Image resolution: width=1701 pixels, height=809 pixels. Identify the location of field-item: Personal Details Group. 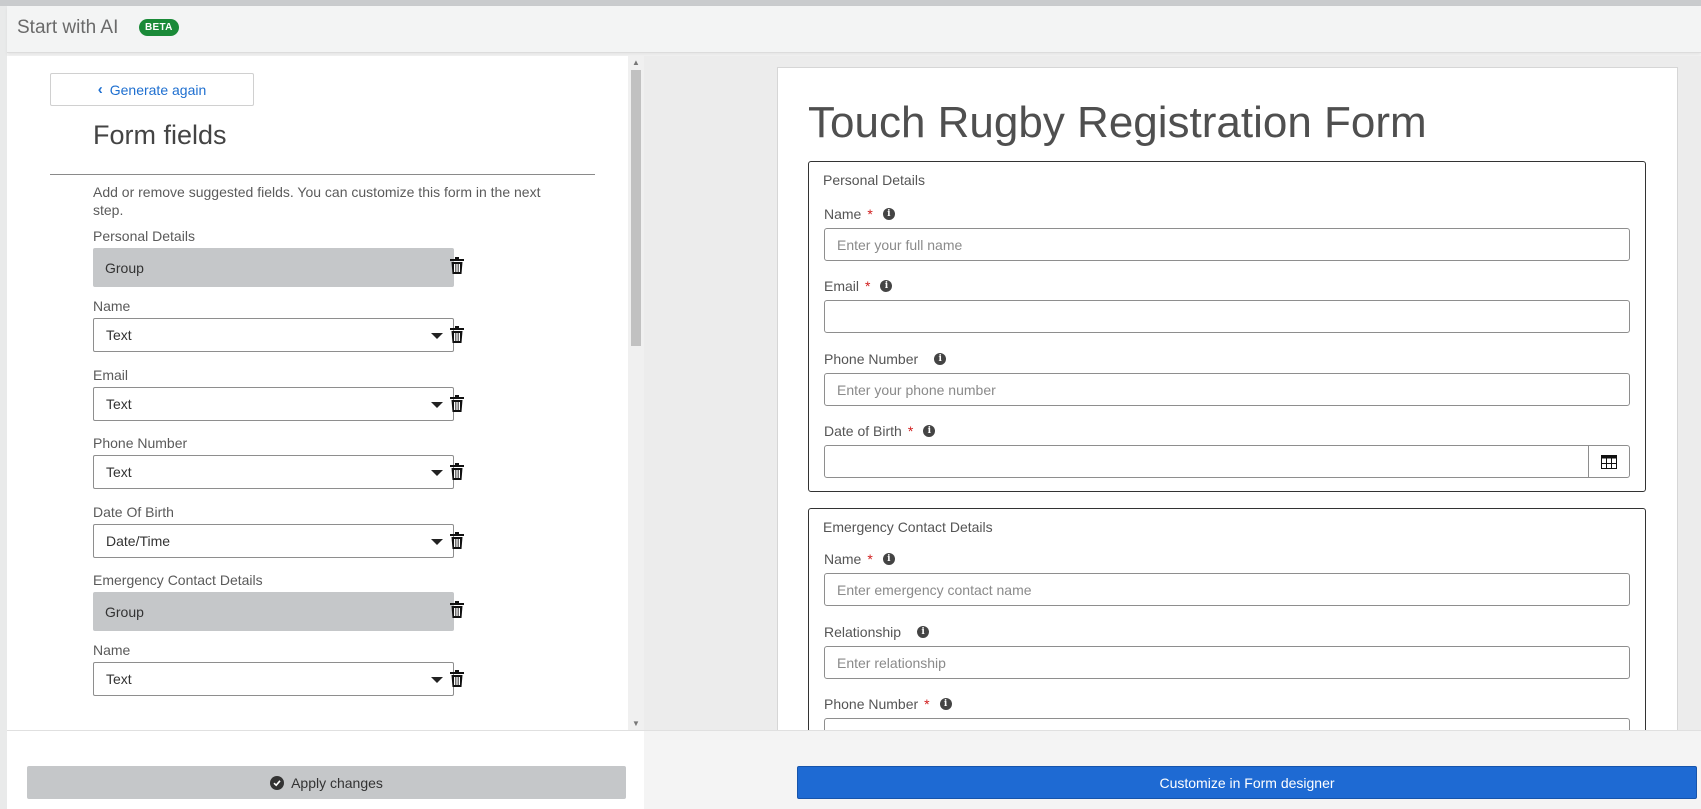
(273, 257).